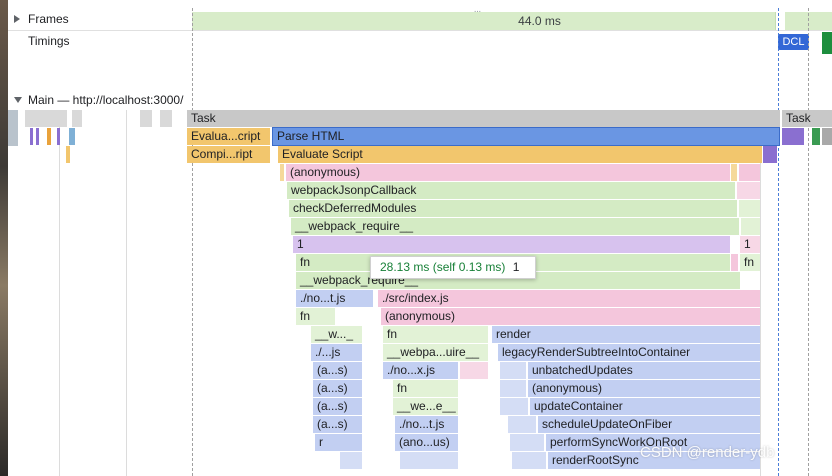 The width and height of the screenshot is (832, 476). What do you see at coordinates (443, 267) in the screenshot?
I see `tooltip-duration: 28.13 ms (self 0.13 ms)` at bounding box center [443, 267].